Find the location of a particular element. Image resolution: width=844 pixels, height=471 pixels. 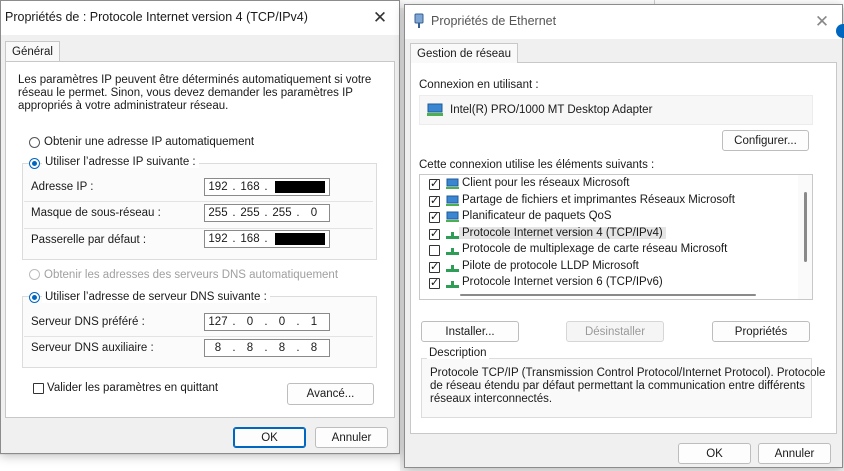

network-card-icon is located at coordinates (435, 110).